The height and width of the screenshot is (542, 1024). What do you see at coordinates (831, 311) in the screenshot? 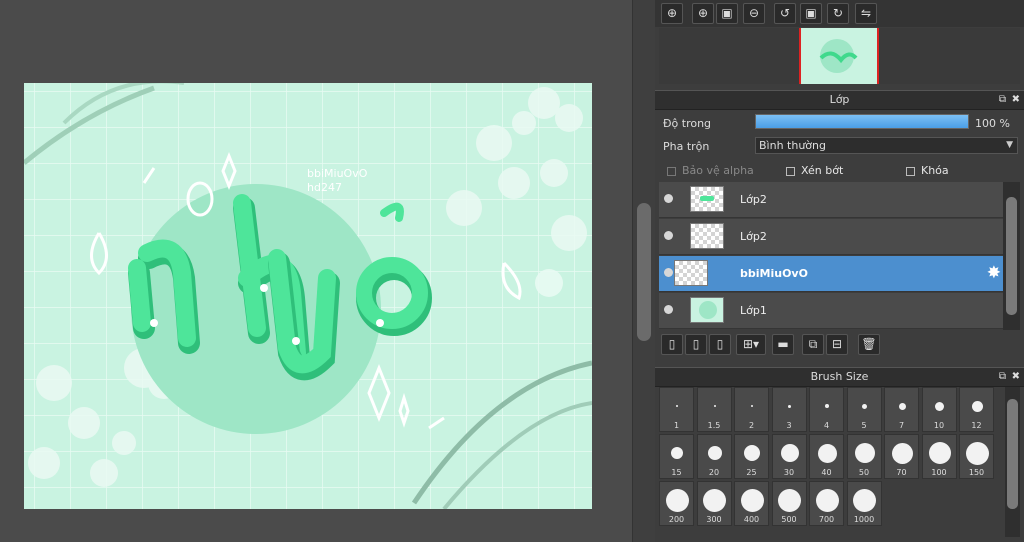
I see `layer-row: Lớp1` at bounding box center [831, 311].